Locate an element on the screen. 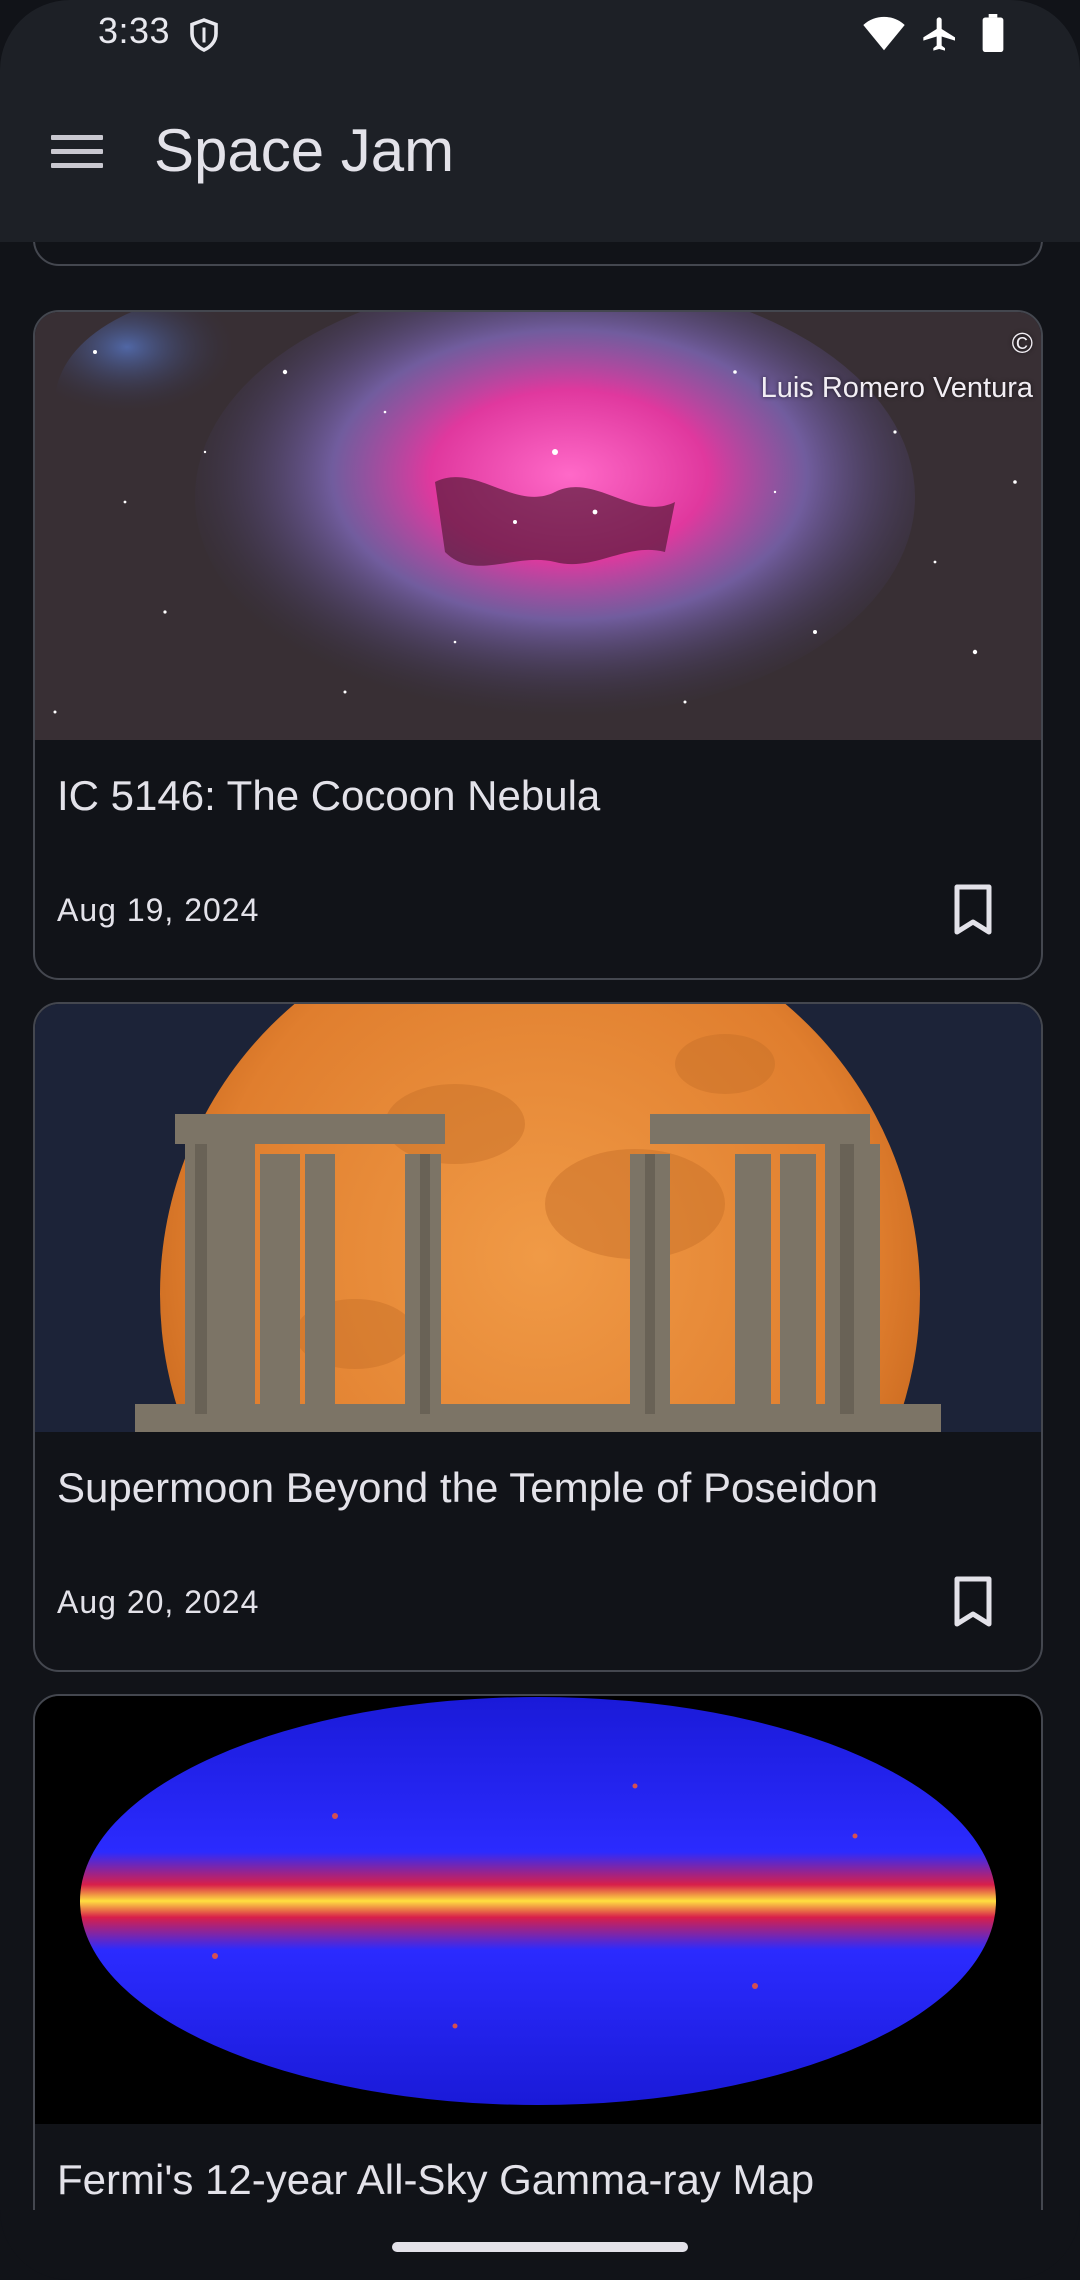 Image resolution: width=1080 pixels, height=2280 pixels. status-time: 3:33 is located at coordinates (134, 30).